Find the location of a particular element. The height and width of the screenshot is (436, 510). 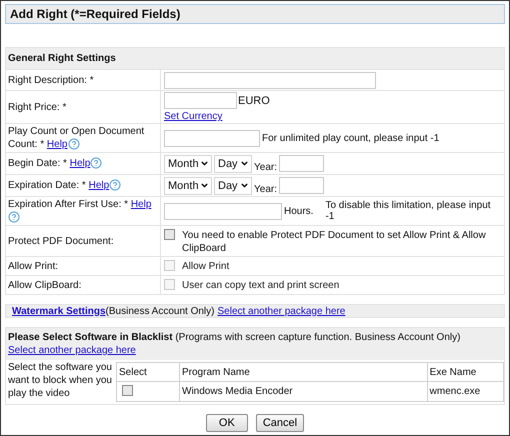

hint-text: For unlimited play count, please input -1 is located at coordinates (351, 138).